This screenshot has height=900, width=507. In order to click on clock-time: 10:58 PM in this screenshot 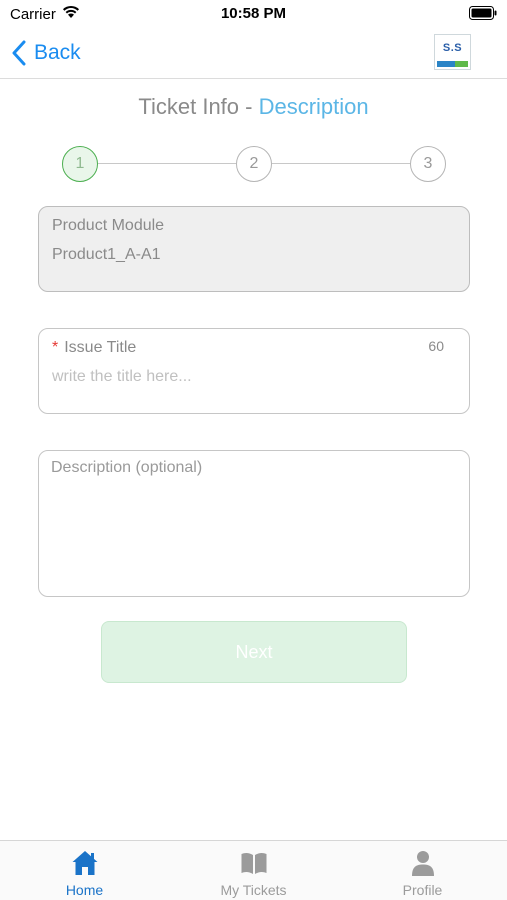, I will do `click(253, 13)`.